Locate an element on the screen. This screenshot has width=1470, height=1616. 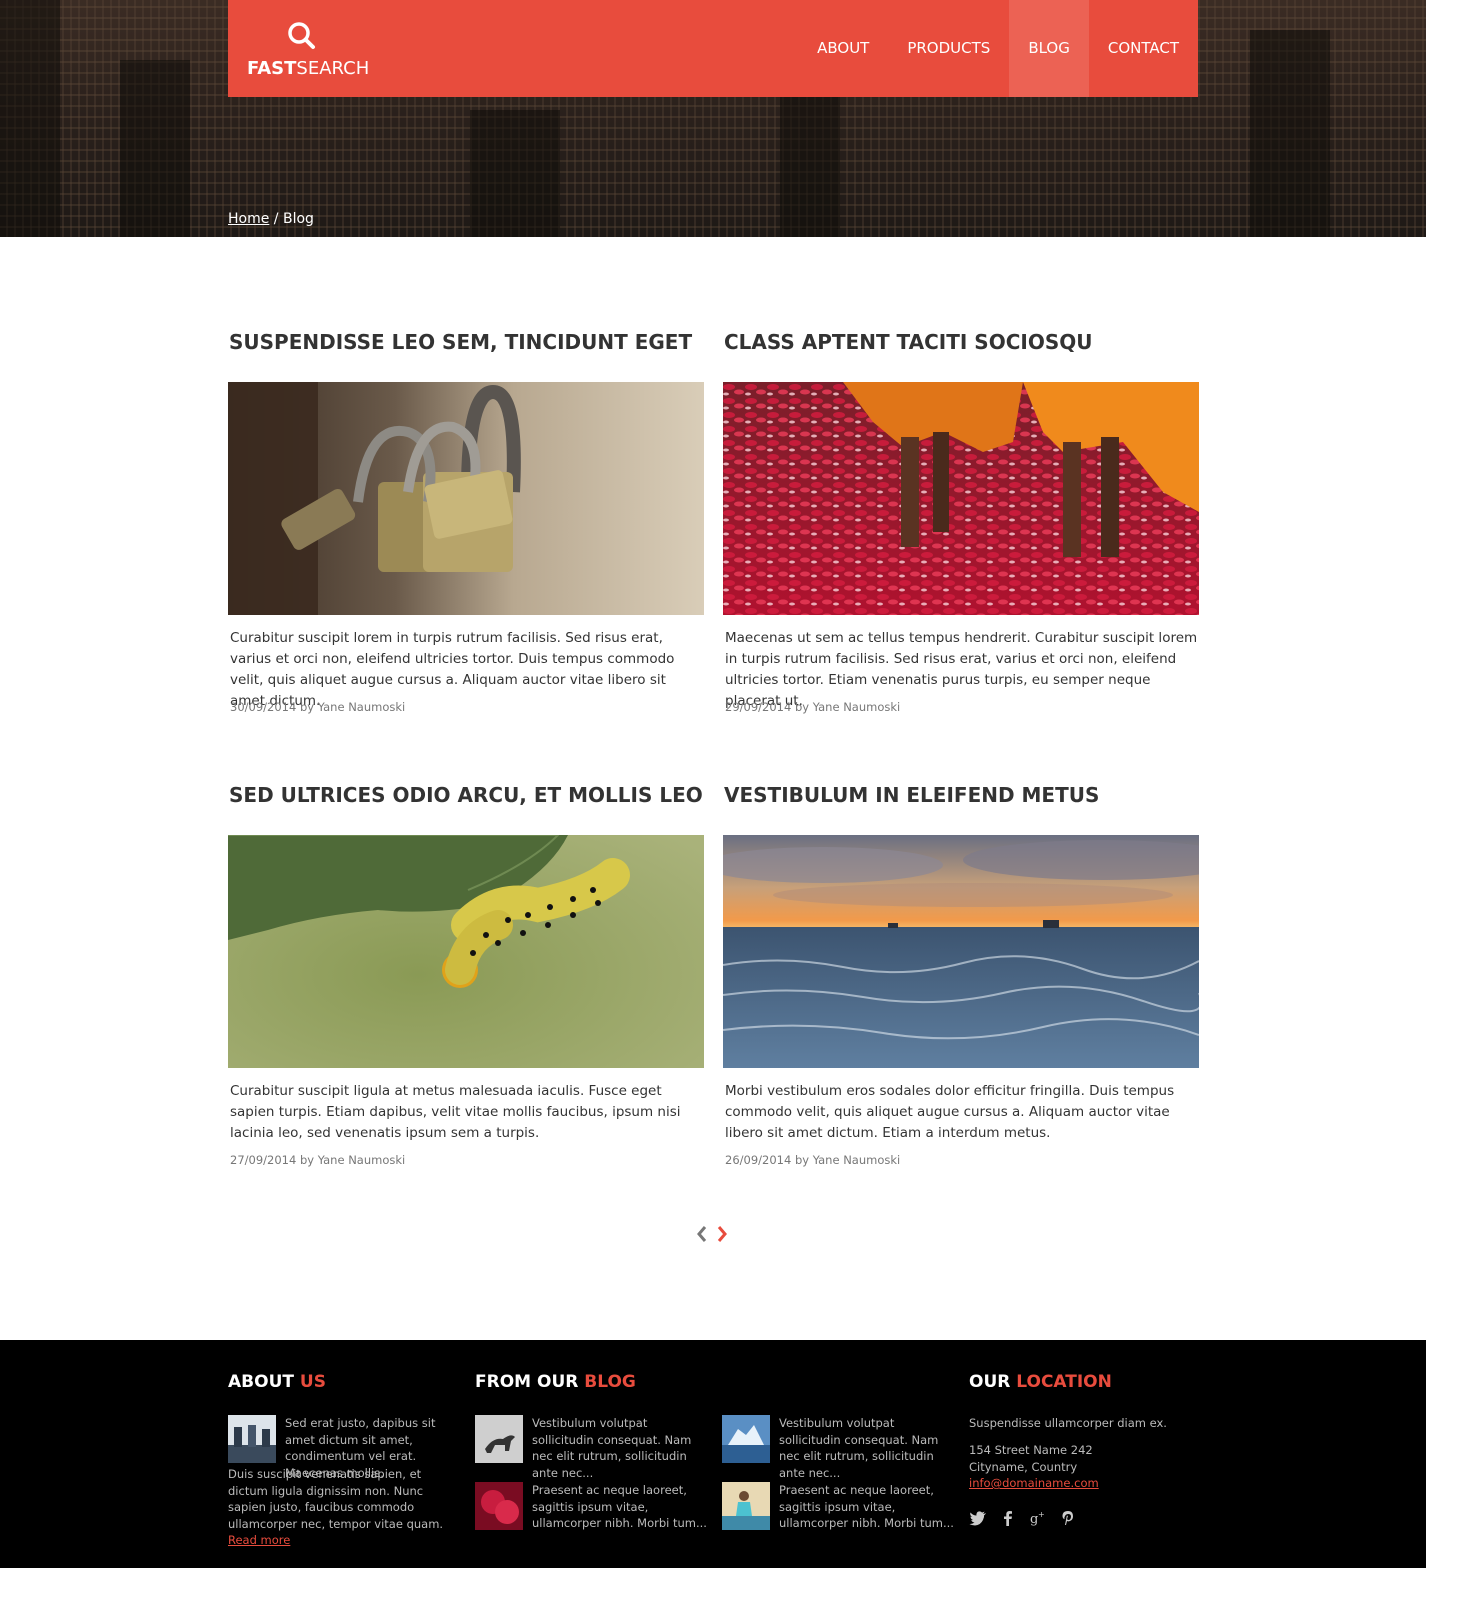
breadcrumb-current: Blog is located at coordinates (298, 219).